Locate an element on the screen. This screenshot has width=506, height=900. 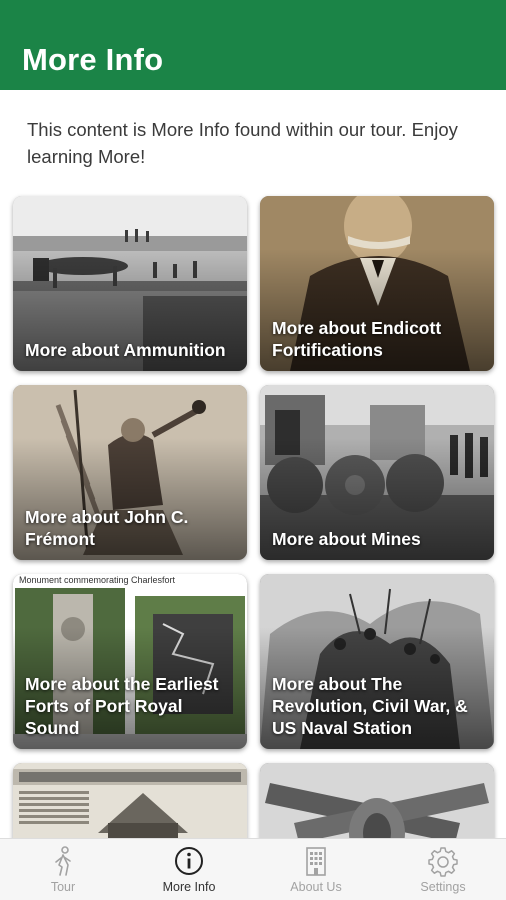
card-mines: More about Mines is located at coordinates (377, 472).